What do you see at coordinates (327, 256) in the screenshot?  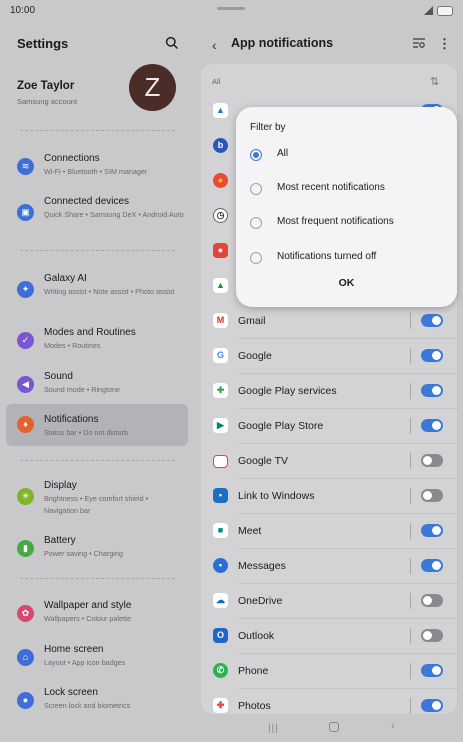 I see `filter-option-label: Notifications turned off` at bounding box center [327, 256].